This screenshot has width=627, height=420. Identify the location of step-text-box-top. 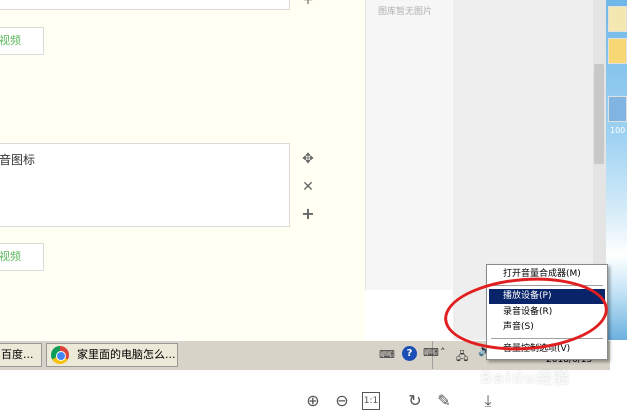
(145, 5).